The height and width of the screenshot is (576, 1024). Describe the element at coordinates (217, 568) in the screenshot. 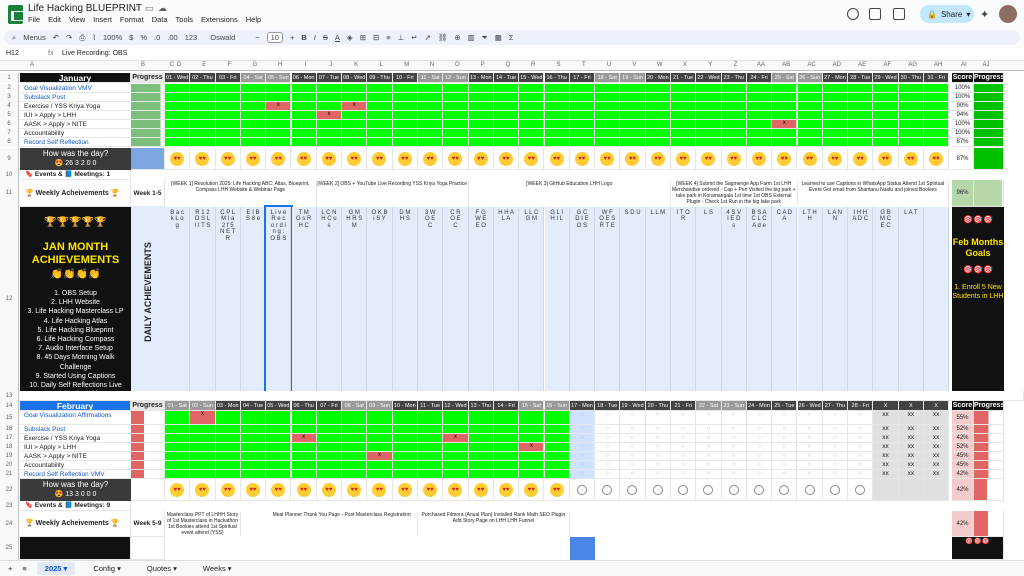

I see `tab-weeks: Weeks ▾` at that location.